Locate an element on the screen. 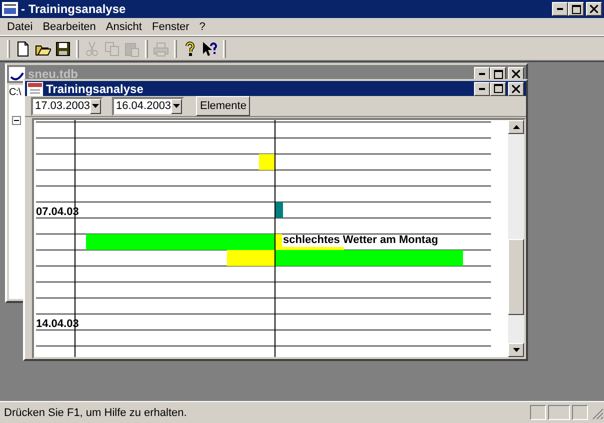 This screenshot has width=604, height=423. scroll-up-button is located at coordinates (516, 127).